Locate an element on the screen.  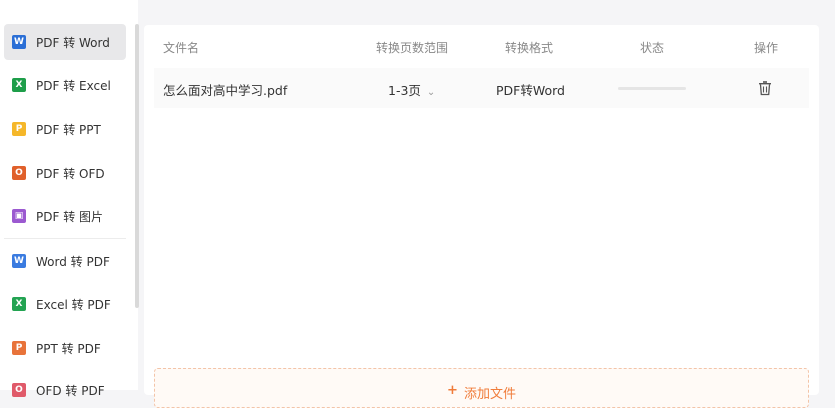
header-action: 操作 is located at coordinates (766, 48).